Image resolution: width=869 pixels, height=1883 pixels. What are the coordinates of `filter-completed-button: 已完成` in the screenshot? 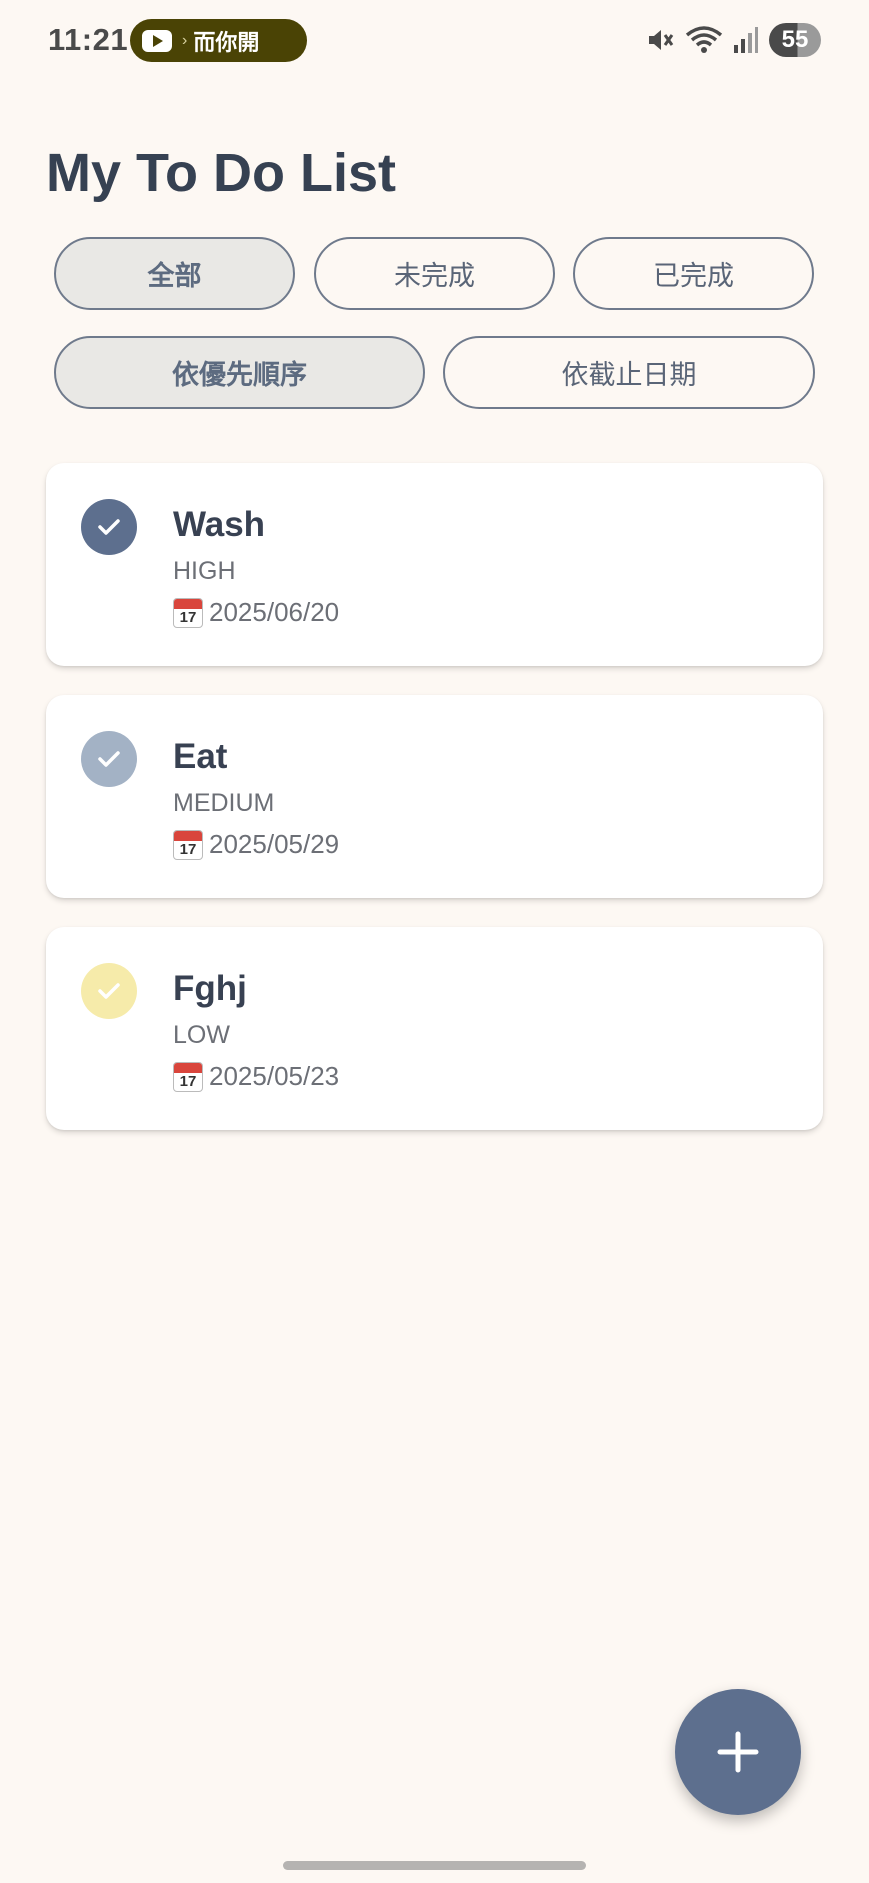 It's located at (693, 273).